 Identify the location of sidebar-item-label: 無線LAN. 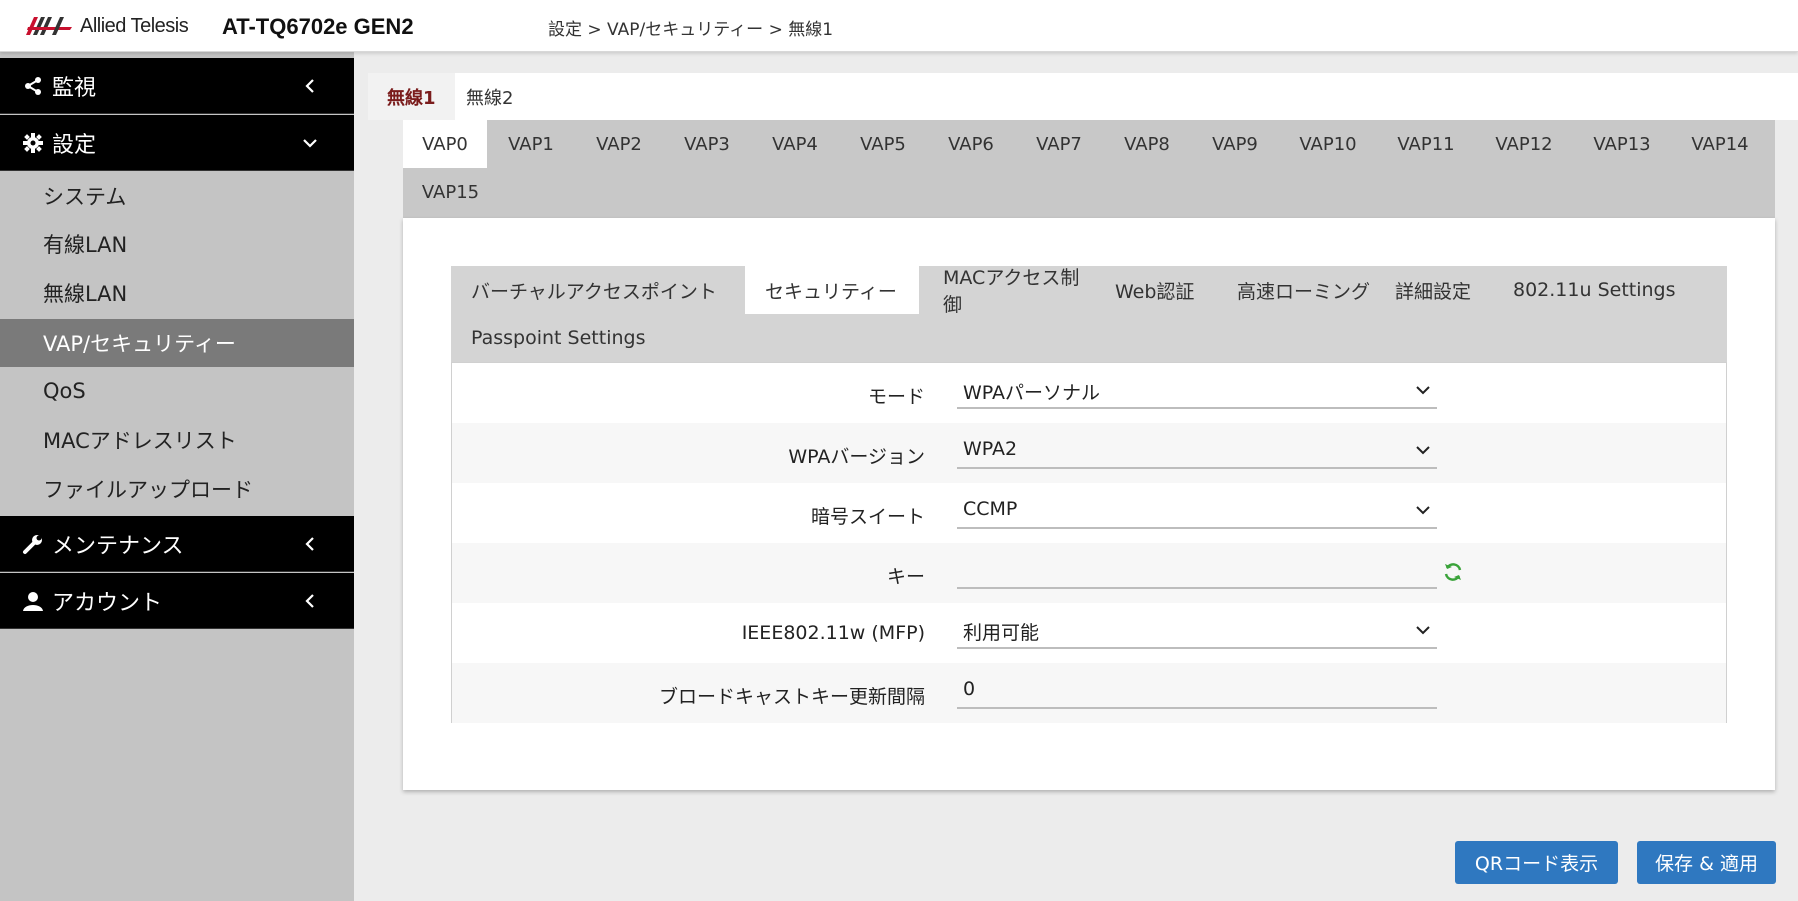
(85, 294).